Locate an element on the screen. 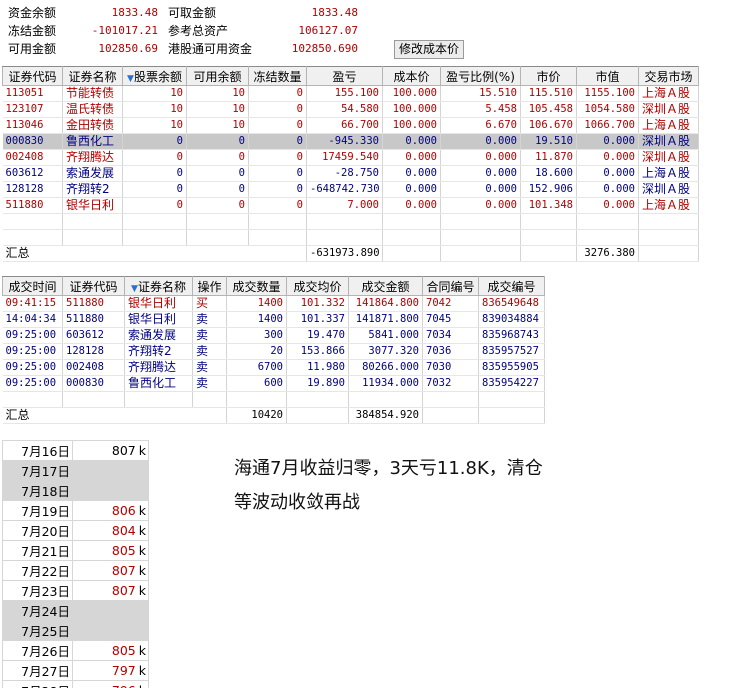 This screenshot has width=736, height=688. cell-available: 10 is located at coordinates (217, 93).